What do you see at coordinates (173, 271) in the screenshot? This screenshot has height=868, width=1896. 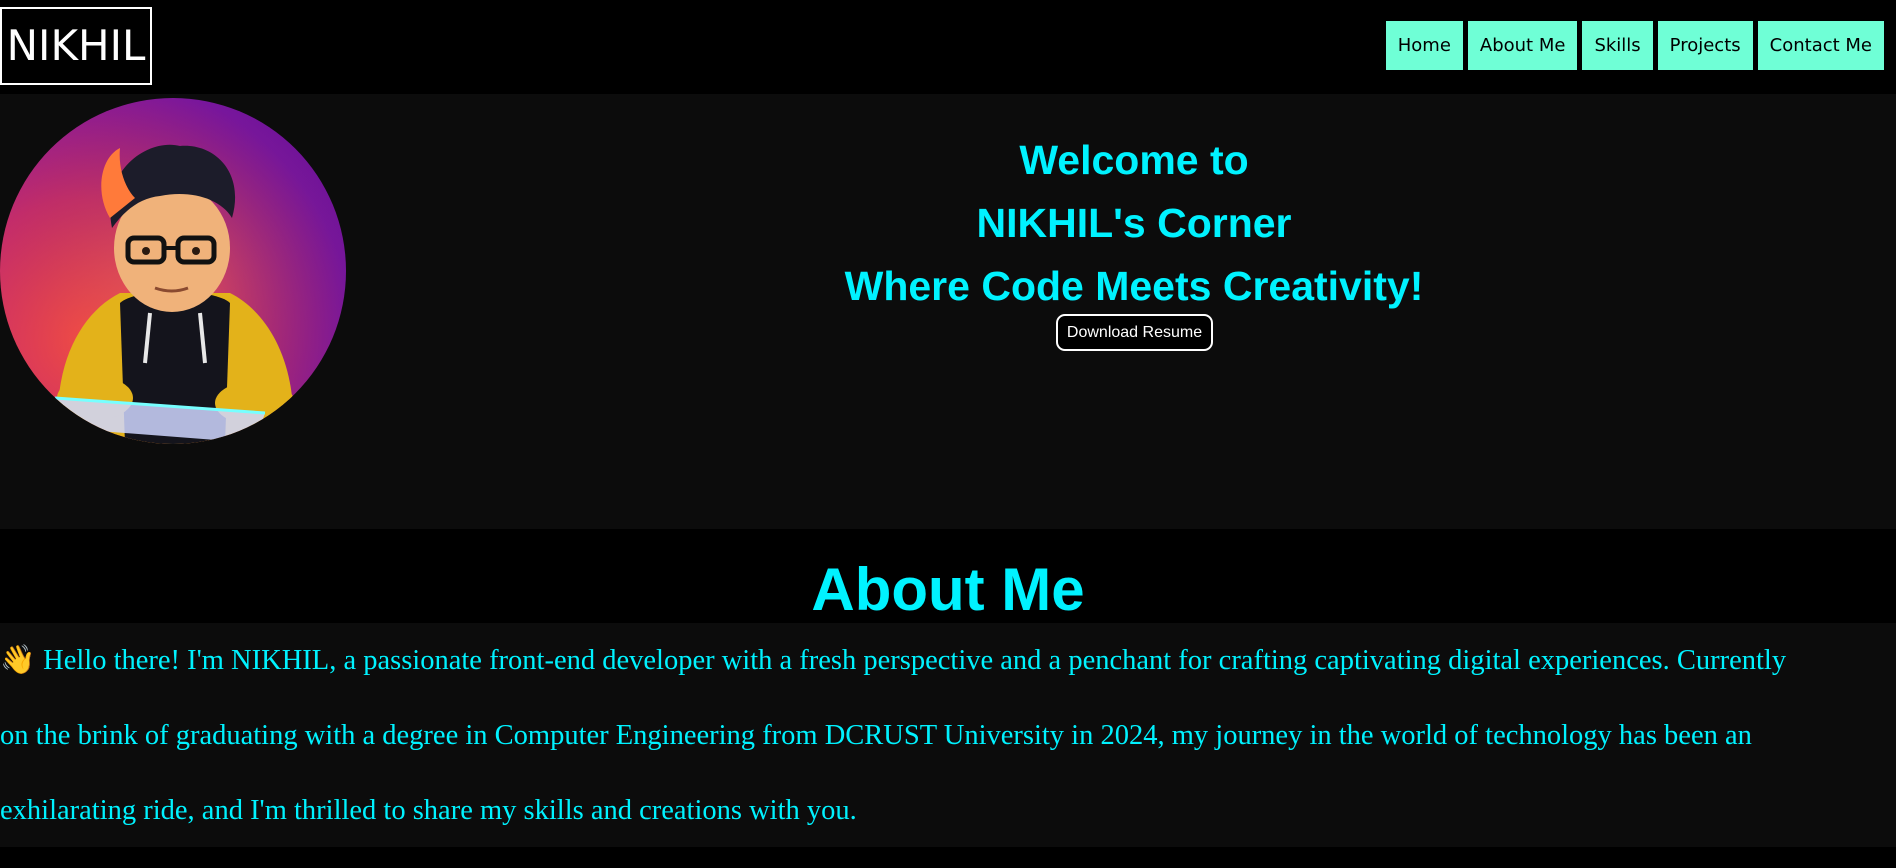 I see `avatar-image` at bounding box center [173, 271].